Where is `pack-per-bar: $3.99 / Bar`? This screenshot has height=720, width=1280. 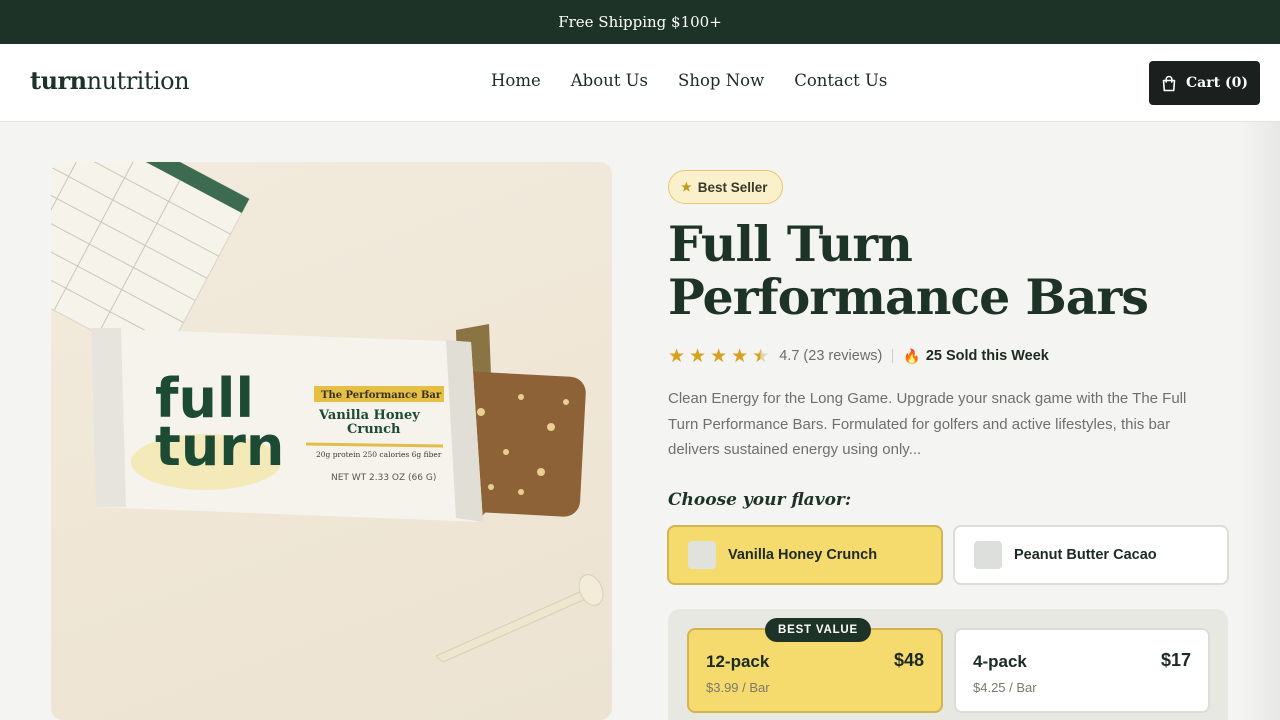
pack-per-bar: $3.99 / Bar is located at coordinates (738, 687).